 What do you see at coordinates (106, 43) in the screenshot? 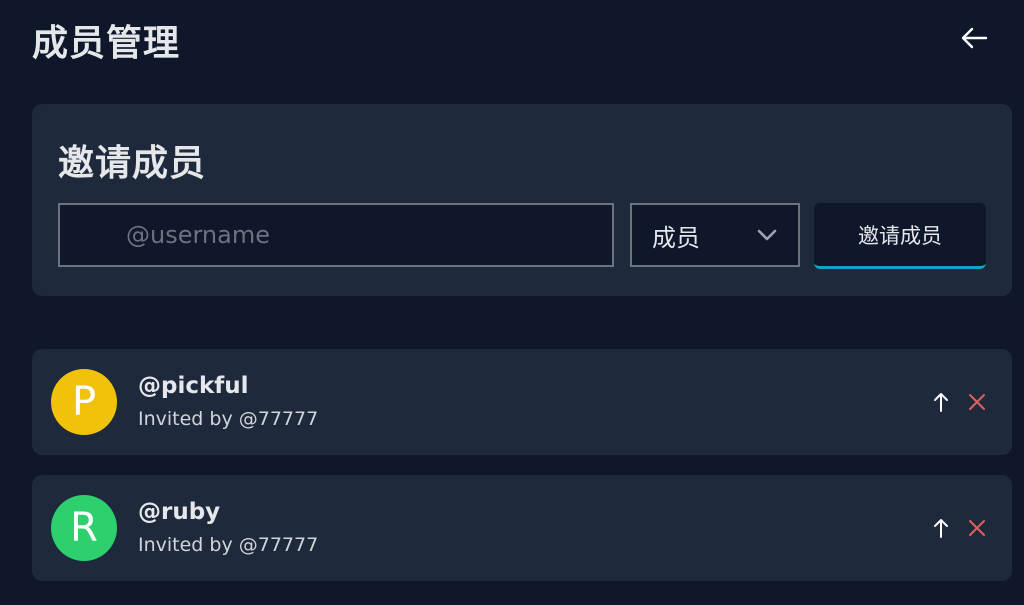
I see `page-title: 成员管理` at bounding box center [106, 43].